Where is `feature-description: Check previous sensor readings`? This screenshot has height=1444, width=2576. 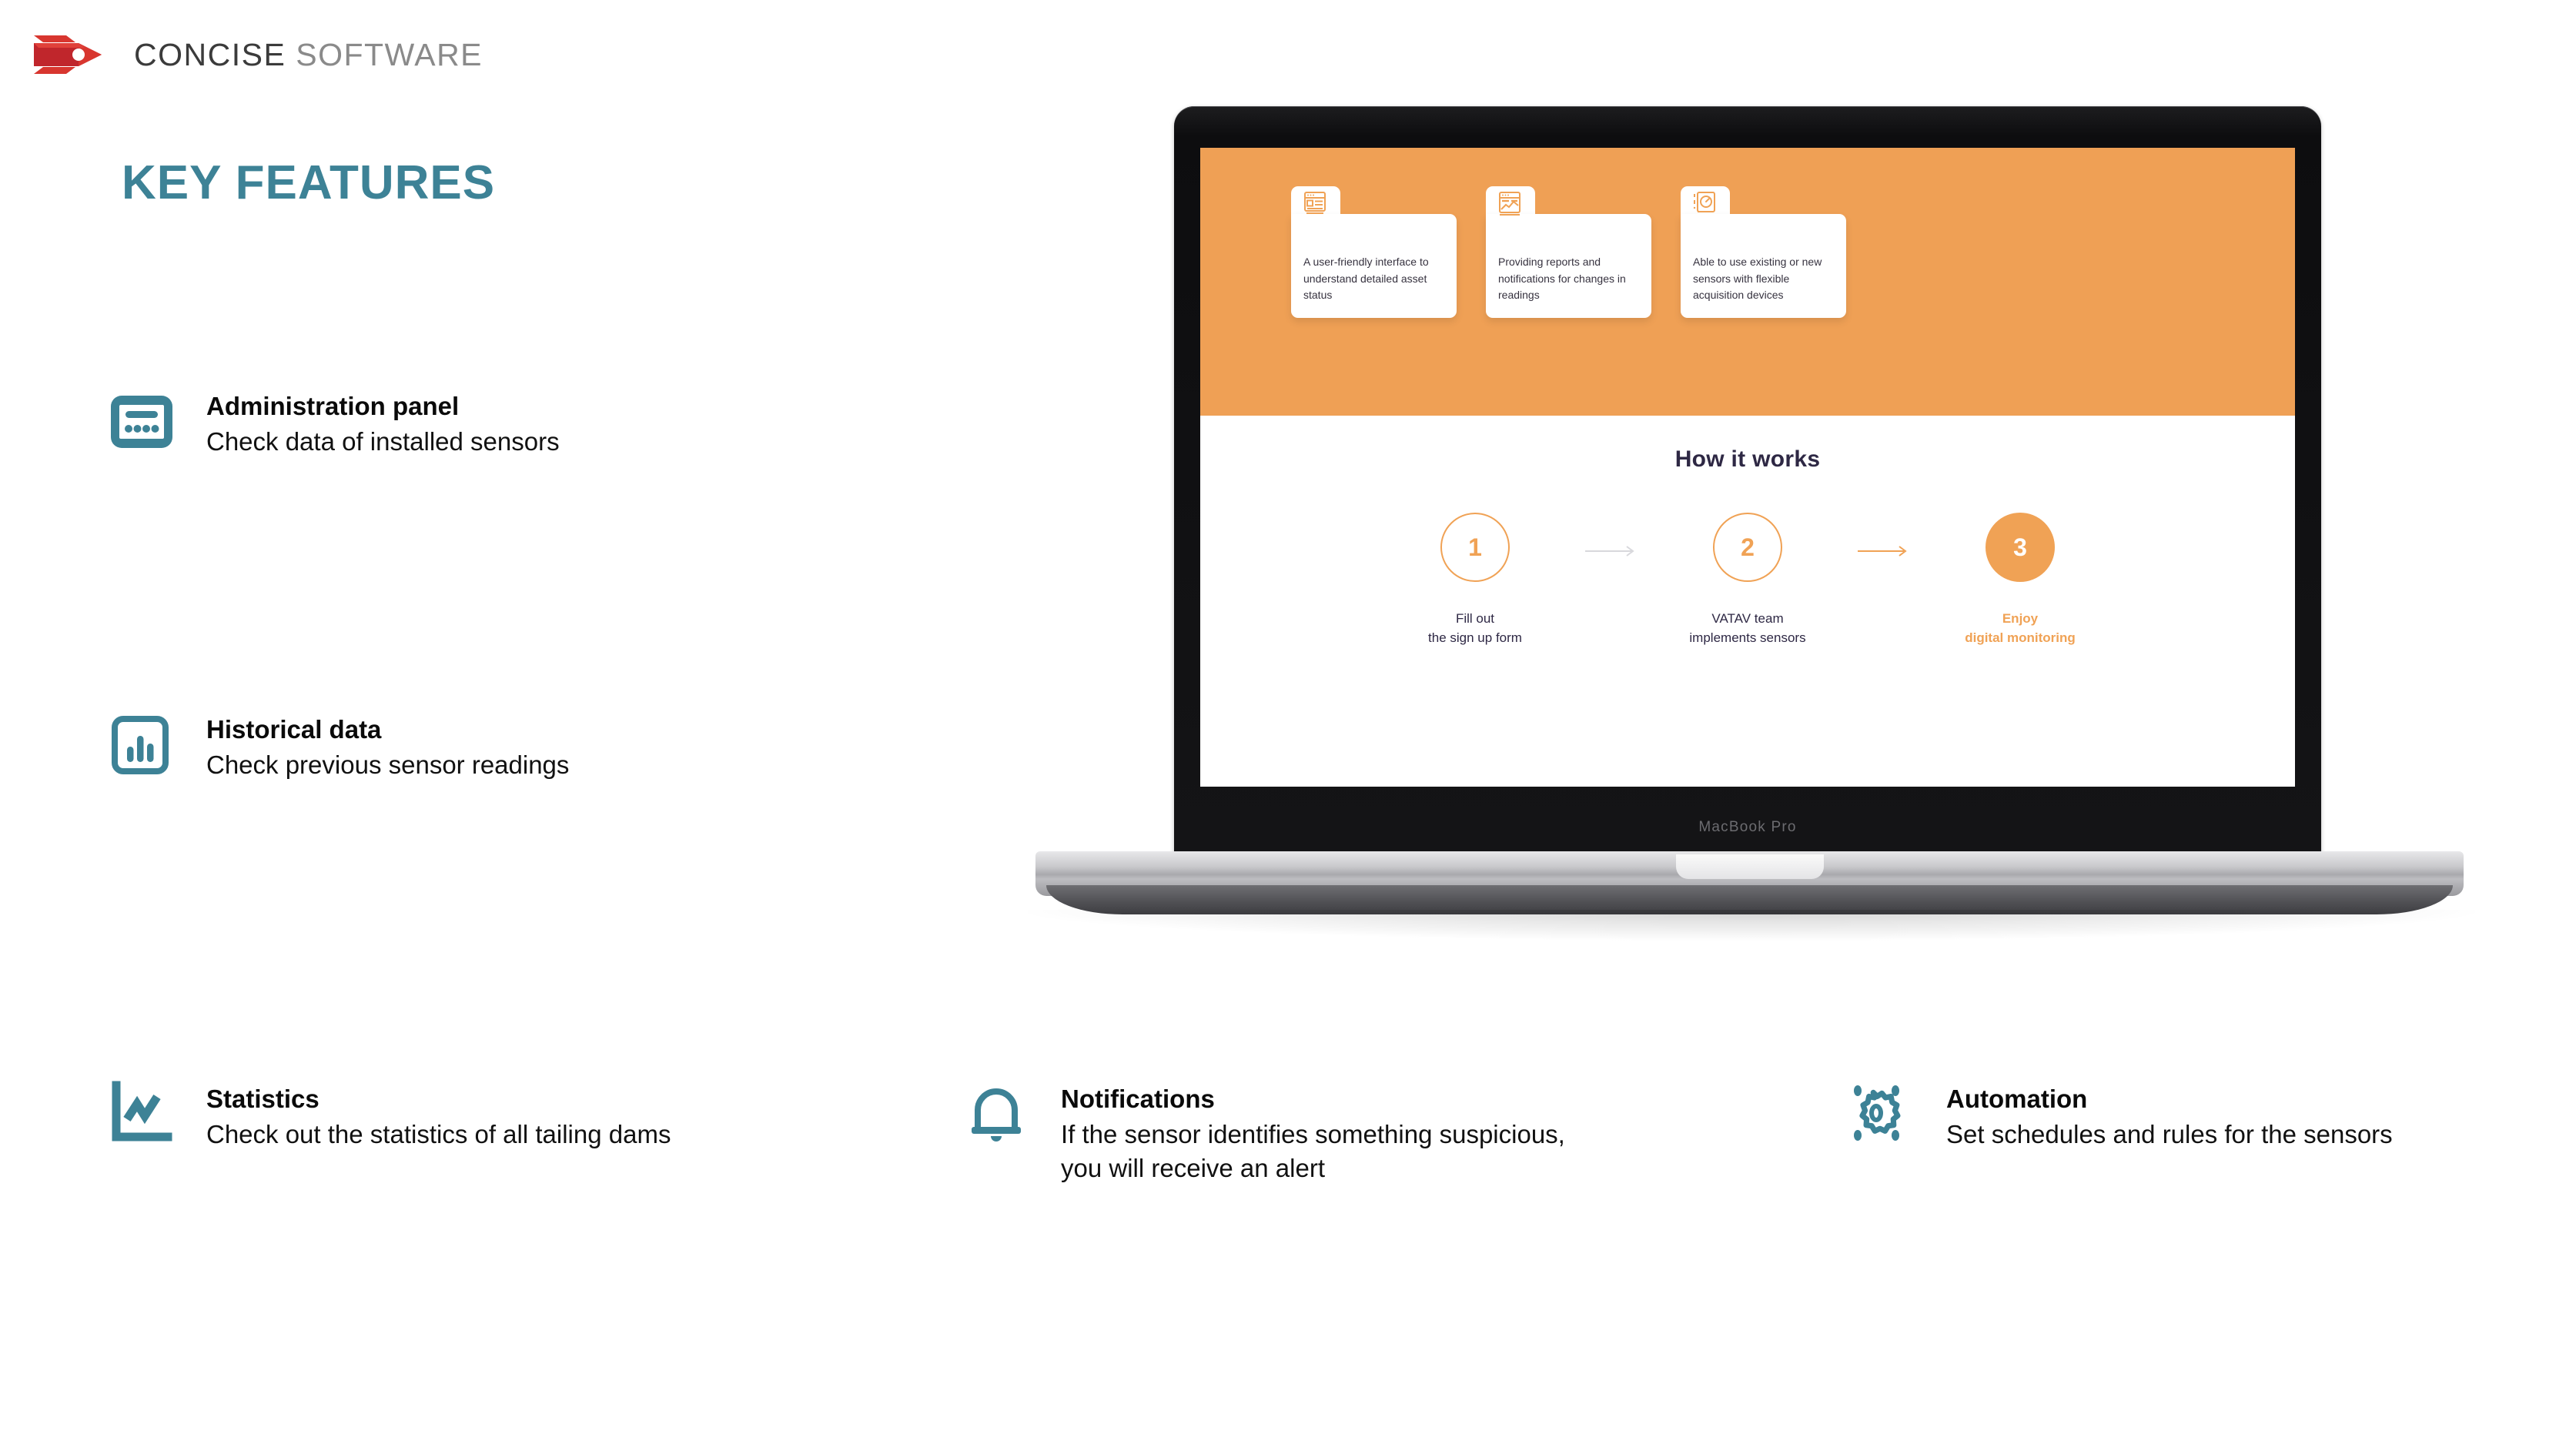
feature-description: Check previous sensor readings is located at coordinates (388, 765).